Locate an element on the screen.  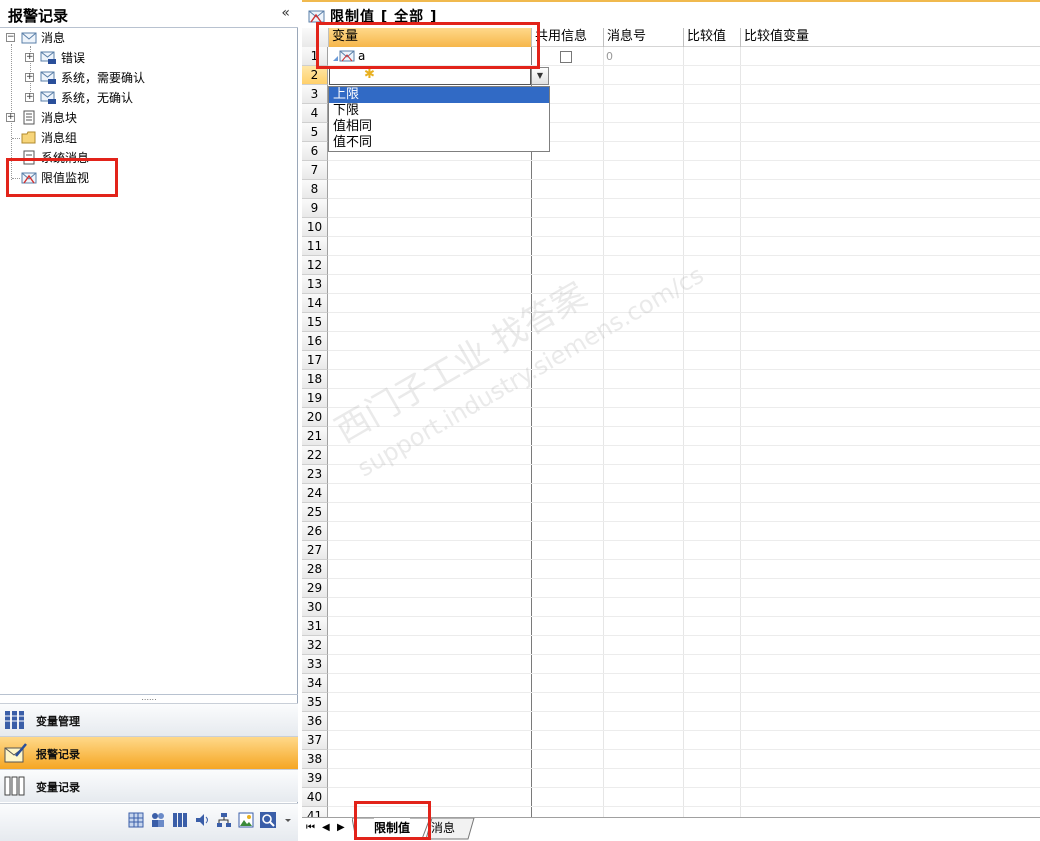
column-header-compare-value: 比较值 is located at coordinates (712, 37).